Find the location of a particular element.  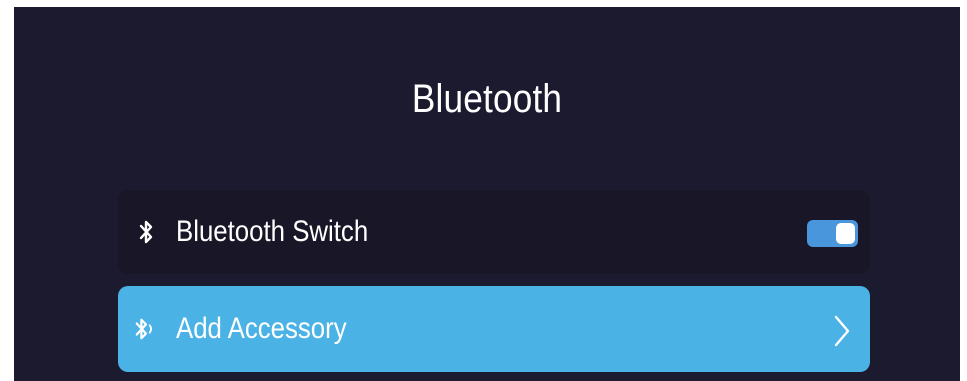

toggle-knob is located at coordinates (845, 233).